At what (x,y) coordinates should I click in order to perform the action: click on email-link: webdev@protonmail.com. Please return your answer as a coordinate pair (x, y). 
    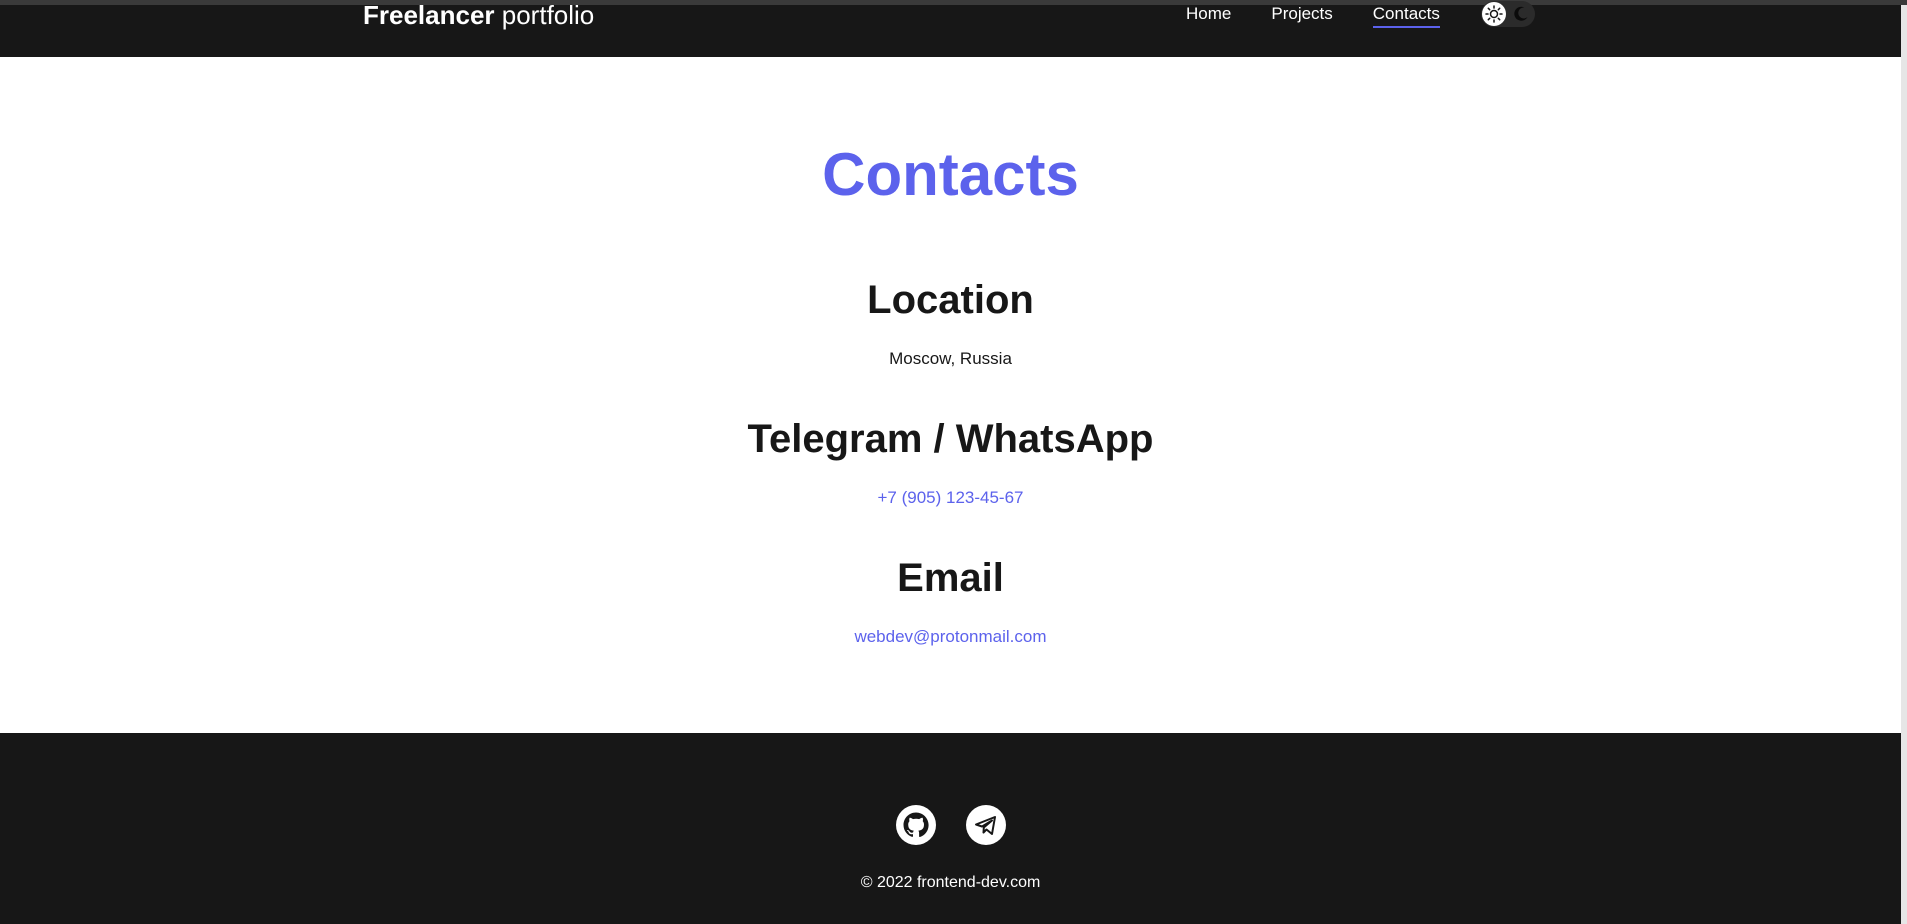
    Looking at the image, I should click on (950, 636).